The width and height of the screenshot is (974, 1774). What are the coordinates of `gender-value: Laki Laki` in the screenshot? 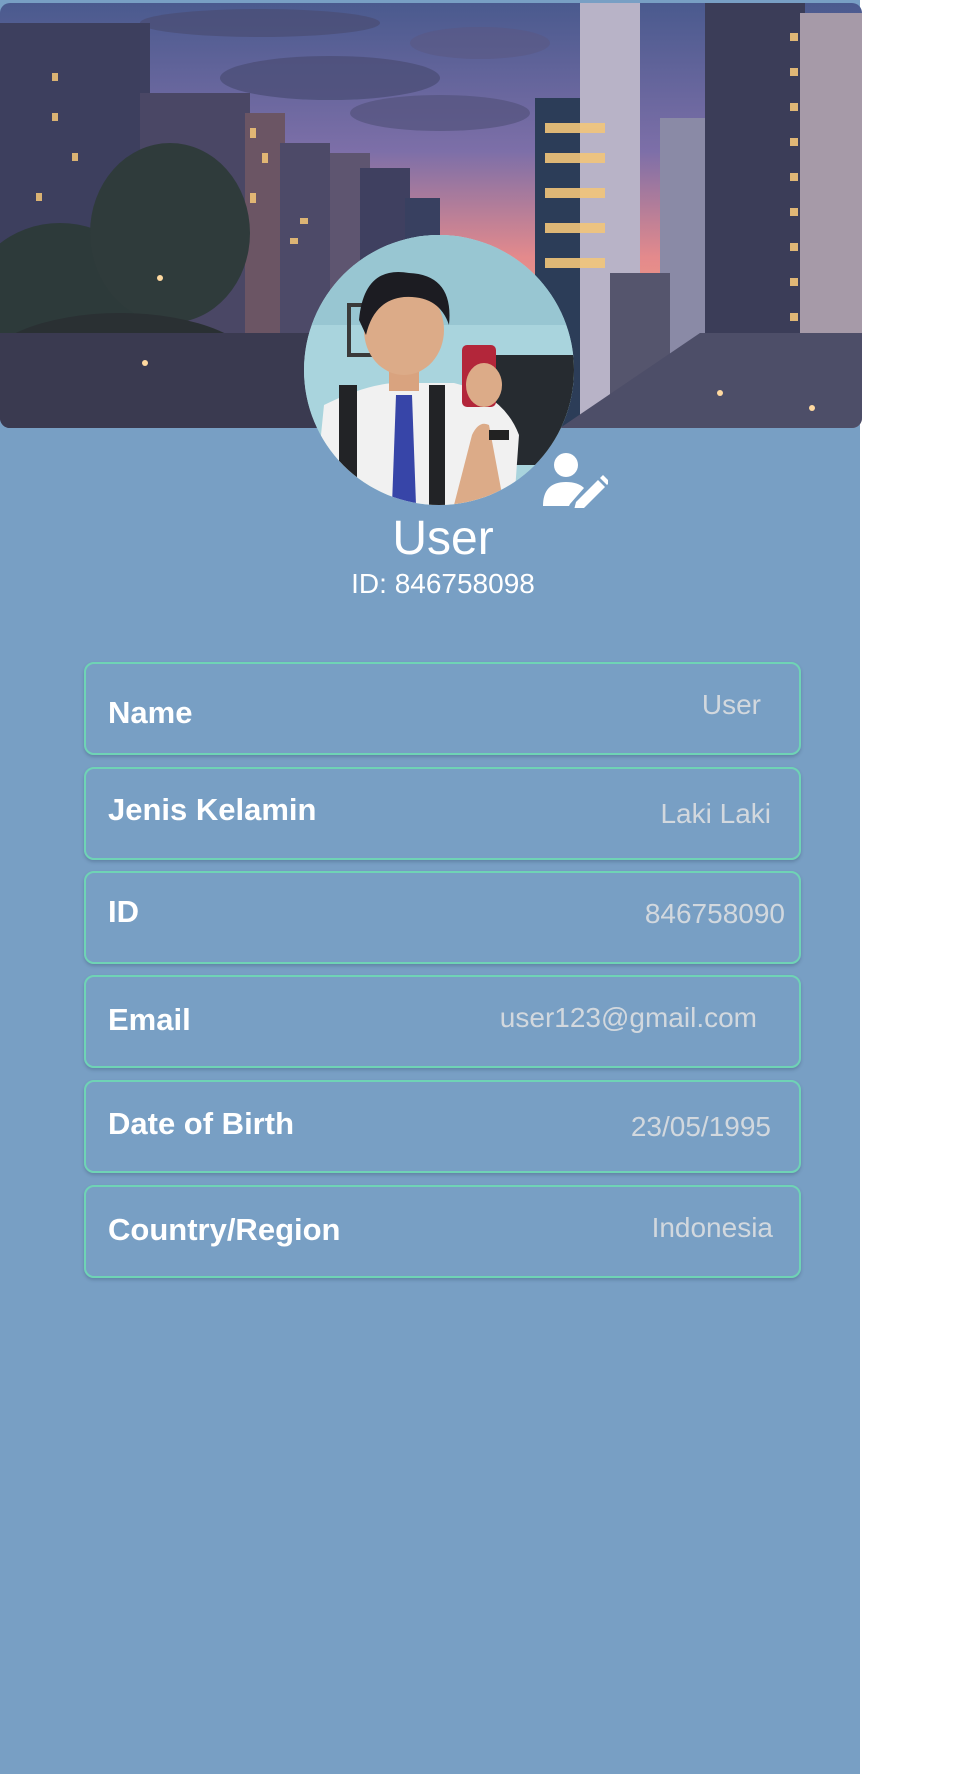 It's located at (715, 813).